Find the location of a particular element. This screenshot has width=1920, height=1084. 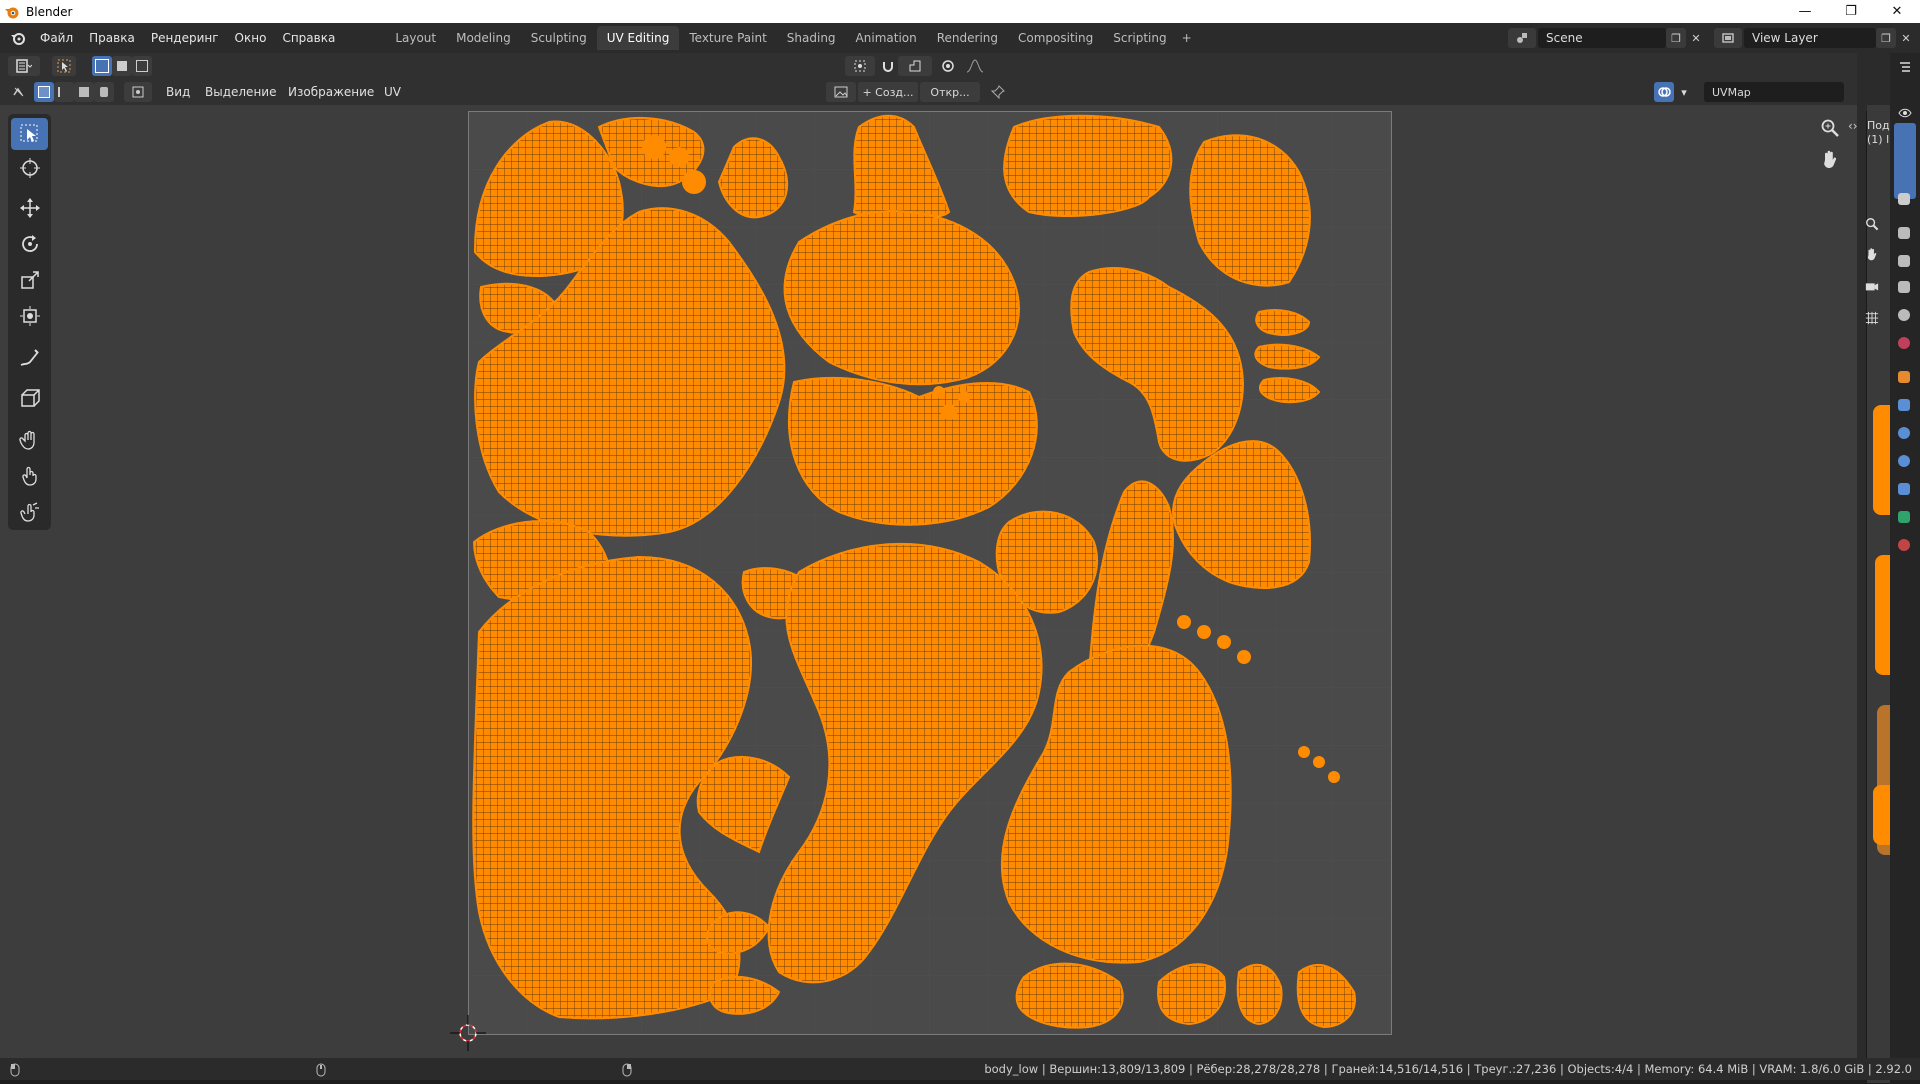

editor-type-icon is located at coordinates (24, 66).